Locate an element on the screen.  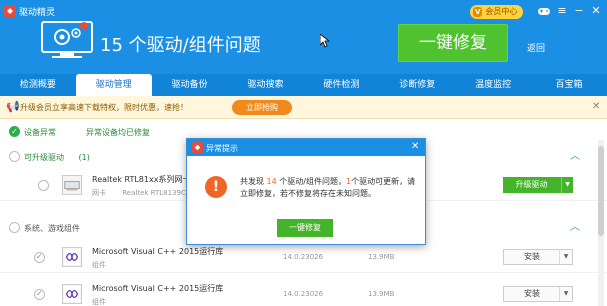
menu-icon: ≡ is located at coordinates (562, 11).